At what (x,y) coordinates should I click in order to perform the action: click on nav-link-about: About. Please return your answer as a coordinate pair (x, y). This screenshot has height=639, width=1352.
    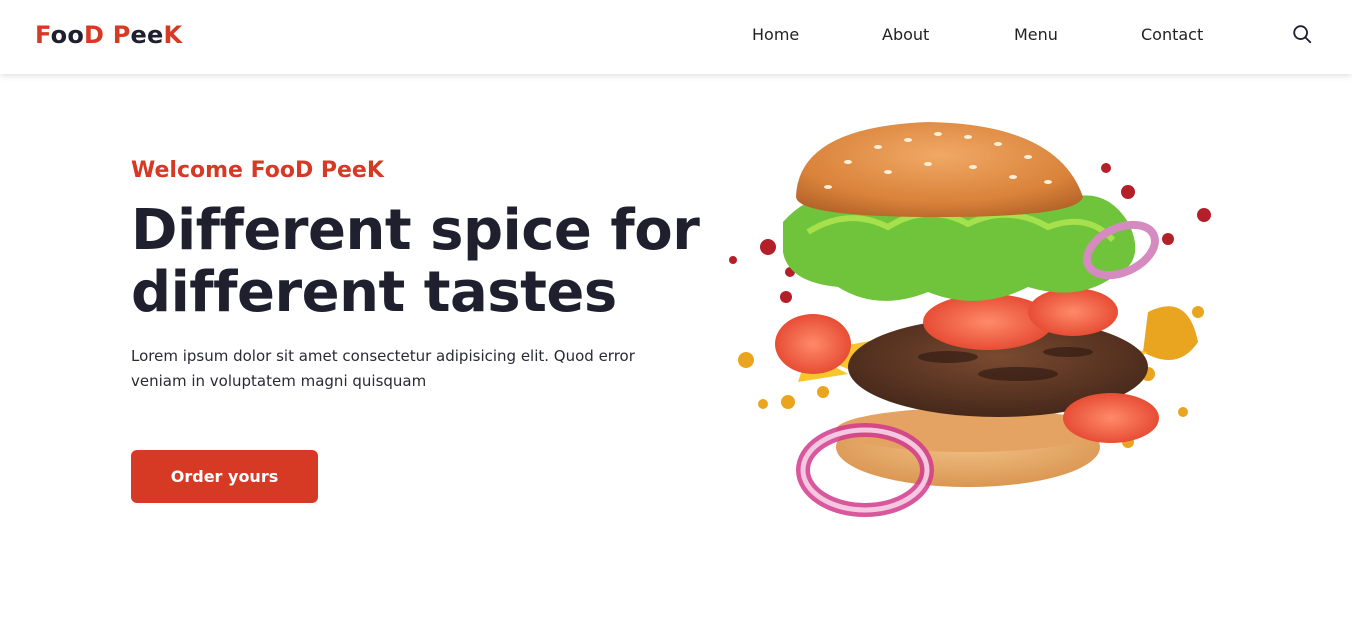
    Looking at the image, I should click on (905, 35).